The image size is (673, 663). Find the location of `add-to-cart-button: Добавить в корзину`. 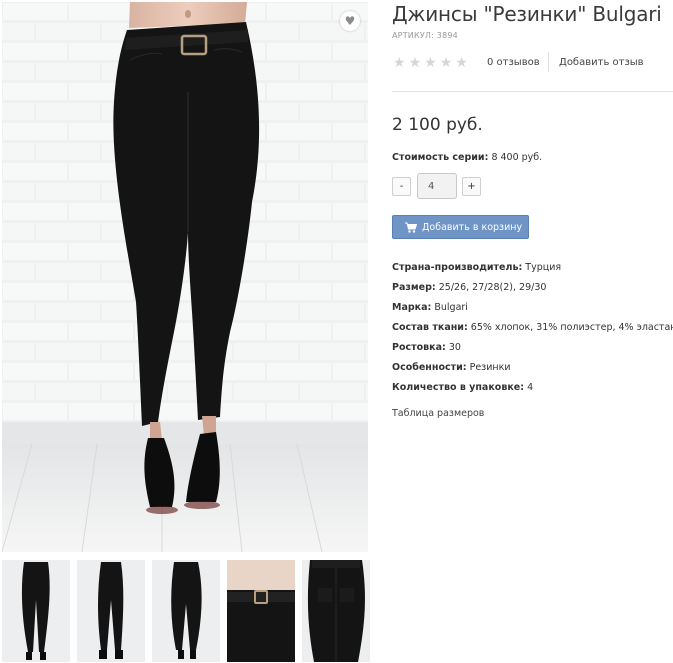

add-to-cart-button: Добавить в корзину is located at coordinates (460, 227).